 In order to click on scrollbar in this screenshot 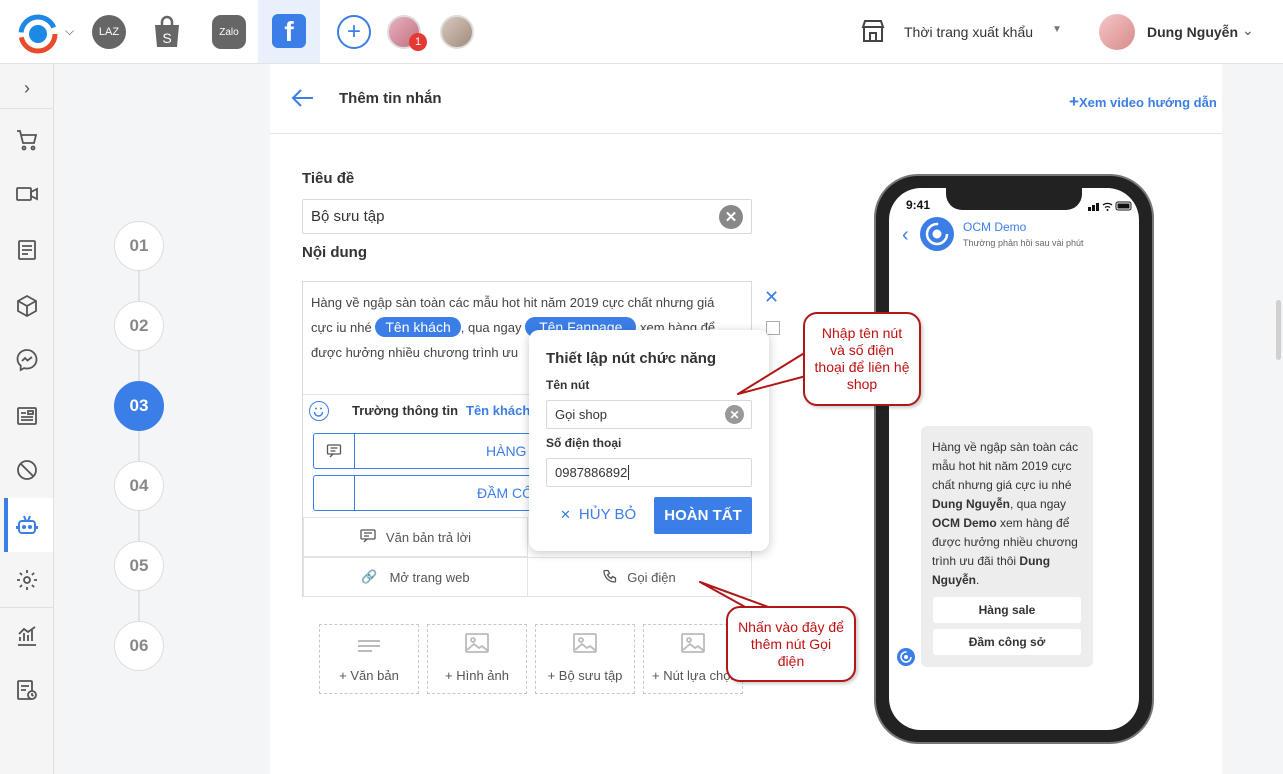, I will do `click(1278, 330)`.